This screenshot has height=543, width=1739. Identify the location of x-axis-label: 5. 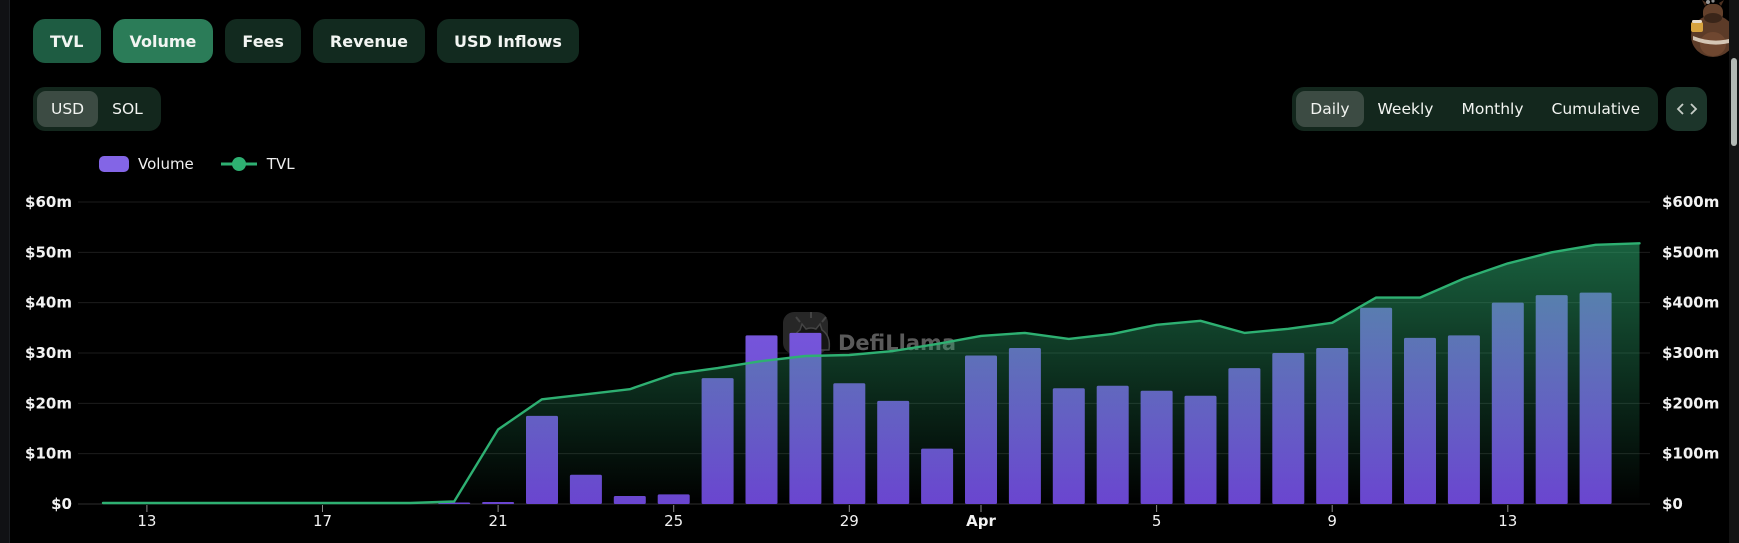
(1157, 521).